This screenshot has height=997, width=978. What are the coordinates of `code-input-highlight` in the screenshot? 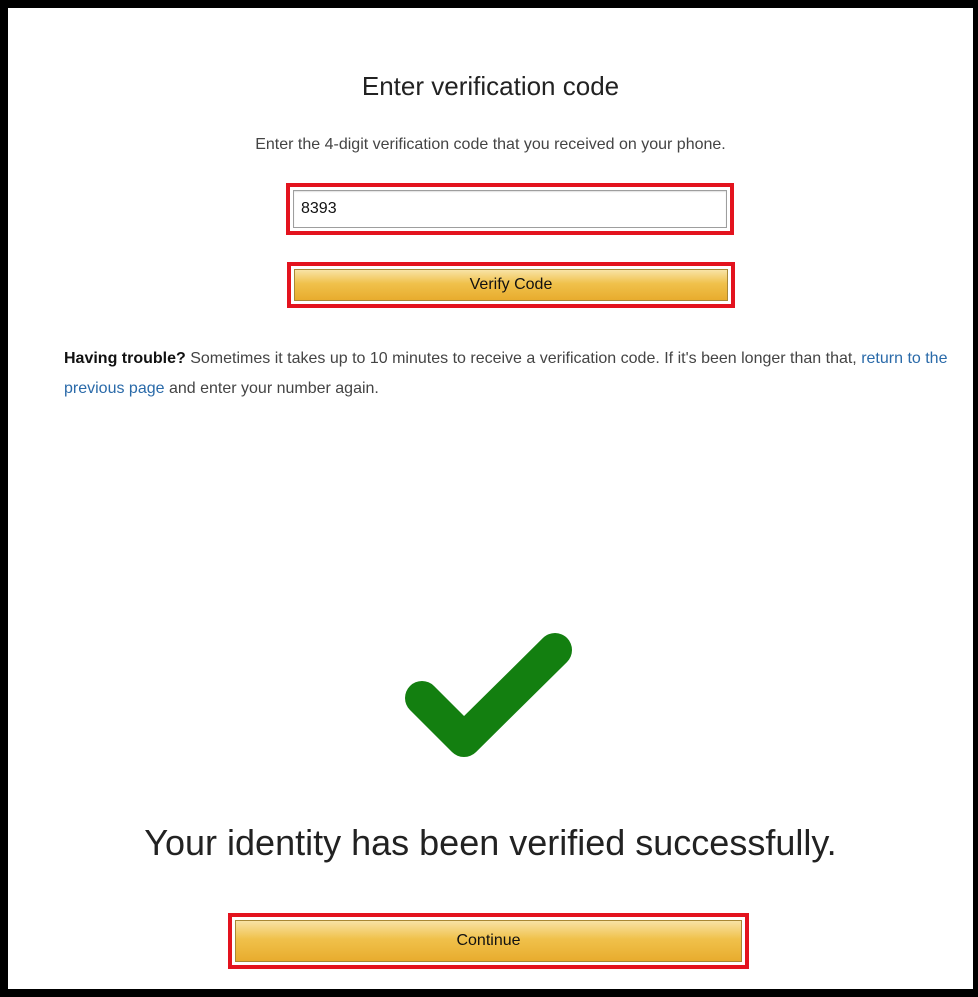 It's located at (510, 209).